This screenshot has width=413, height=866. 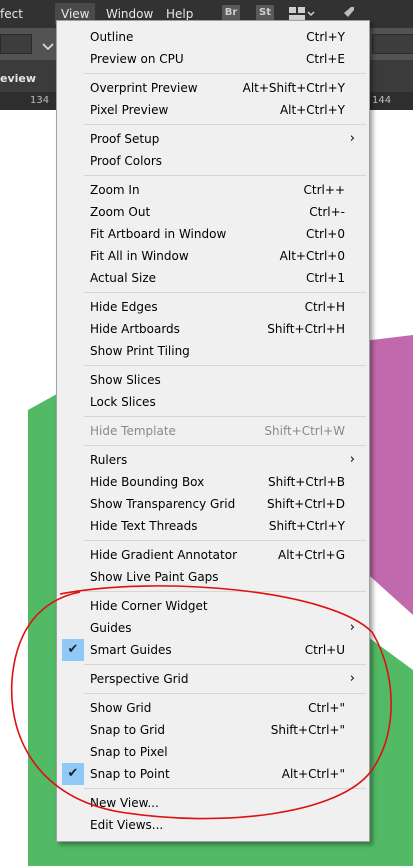 What do you see at coordinates (304, 431) in the screenshot?
I see `menu-item-shortcut: Shift+Ctrl+W` at bounding box center [304, 431].